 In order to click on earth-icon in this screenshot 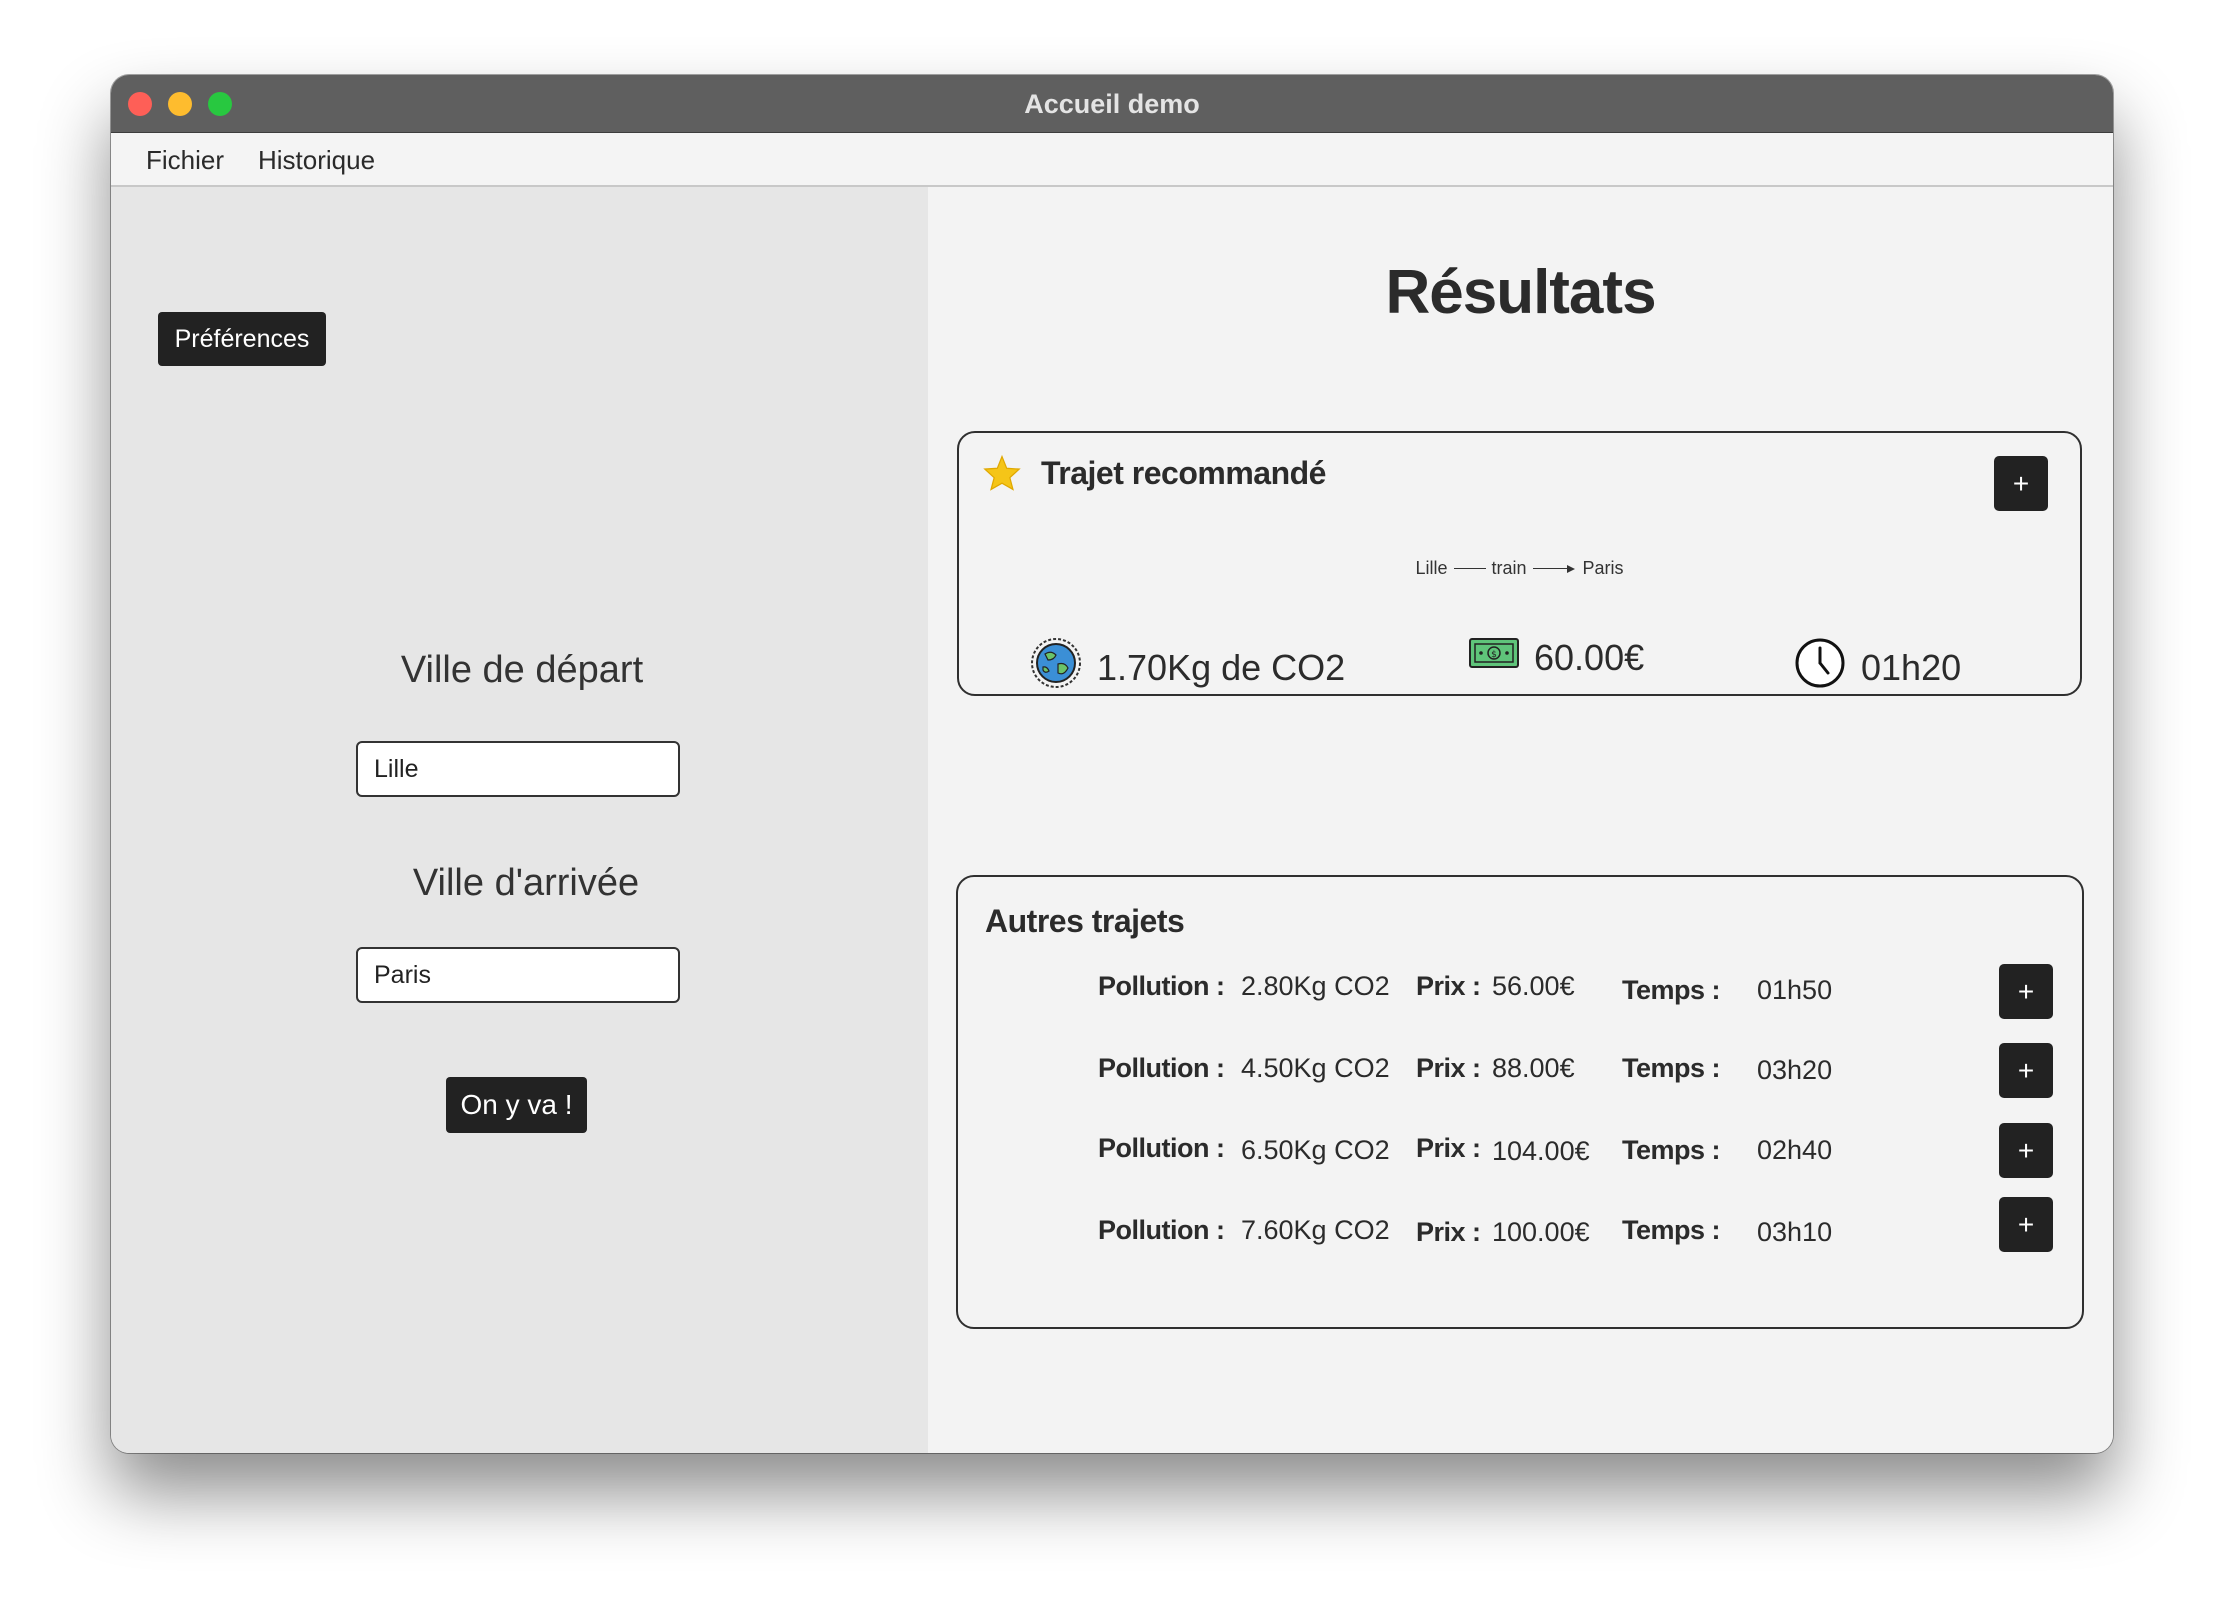, I will do `click(1063, 667)`.